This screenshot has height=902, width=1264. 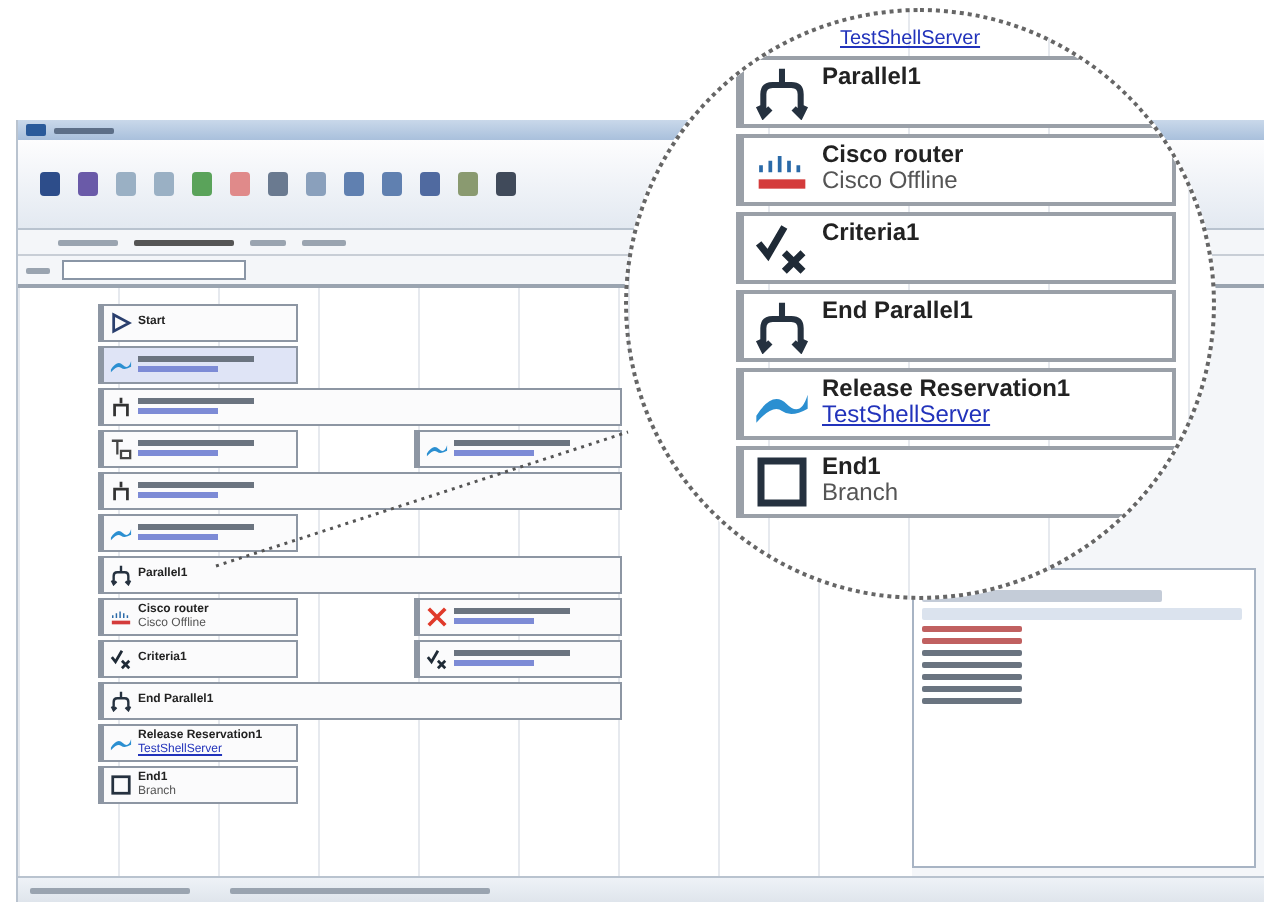 What do you see at coordinates (893, 155) in the screenshot?
I see `node-title: Cisco router` at bounding box center [893, 155].